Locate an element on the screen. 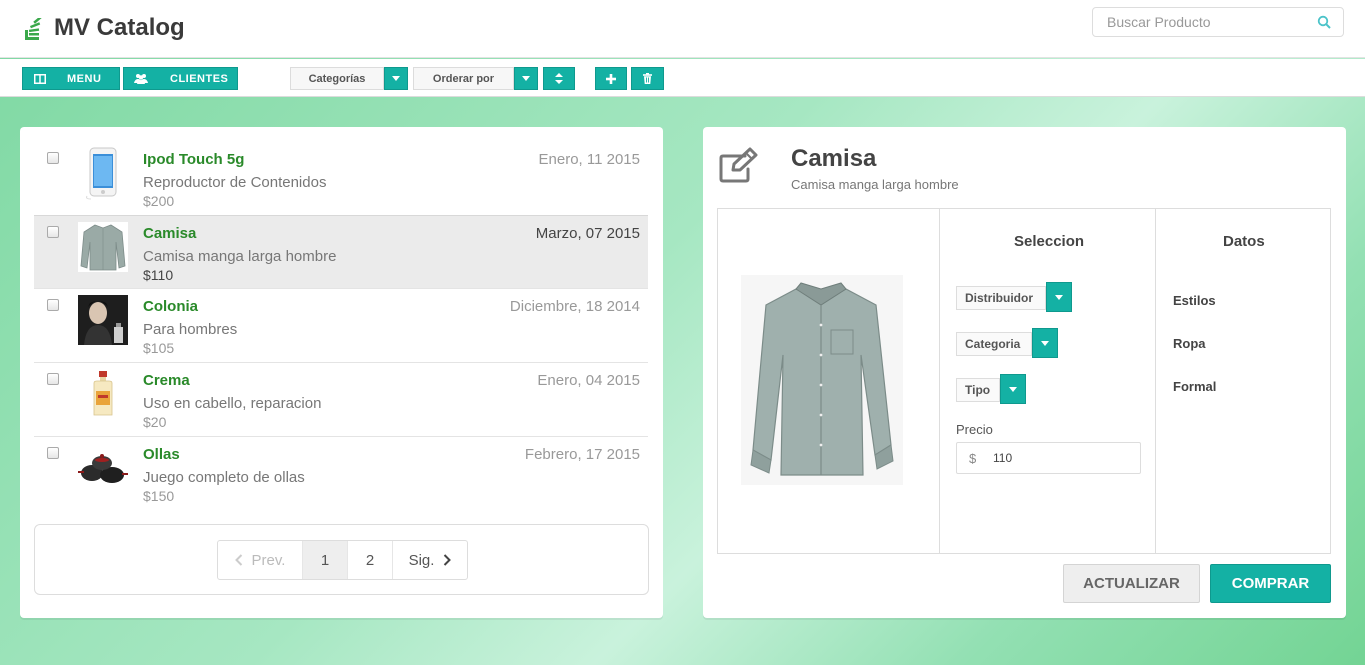 This screenshot has width=1365, height=665. plus-icon is located at coordinates (611, 78).